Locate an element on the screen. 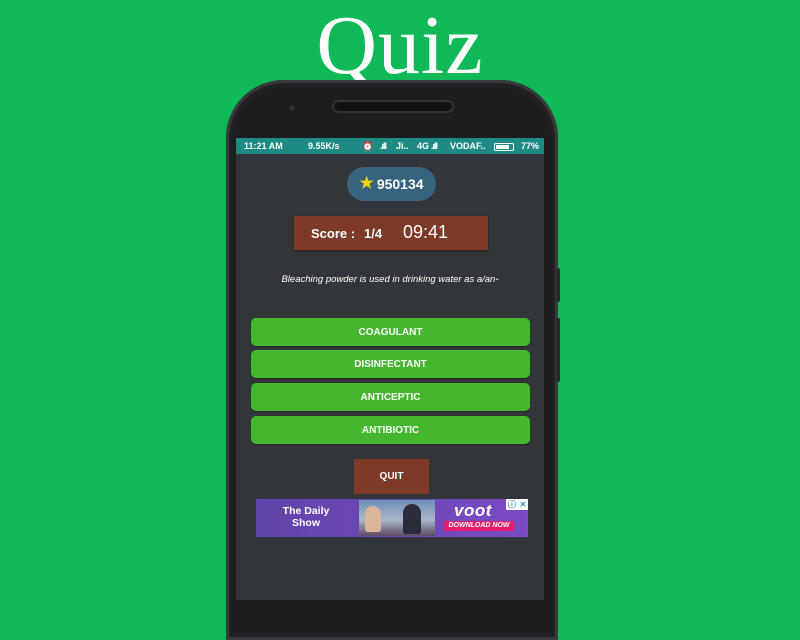 This screenshot has width=800, height=640. coin-count: 950134 is located at coordinates (400, 184).